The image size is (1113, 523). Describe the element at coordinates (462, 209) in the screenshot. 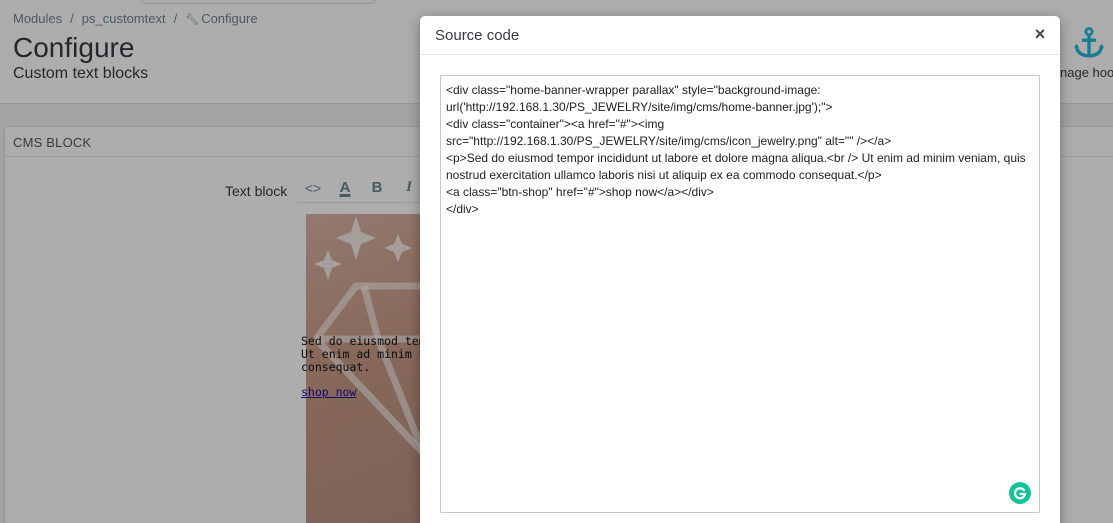

I see `code-line: </div>` at that location.